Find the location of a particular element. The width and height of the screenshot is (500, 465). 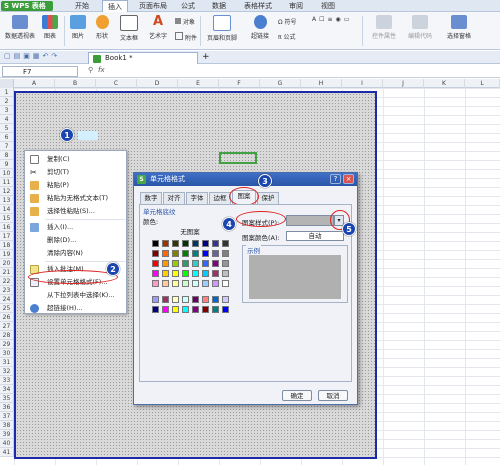

column-header: I is located at coordinates (362, 83).